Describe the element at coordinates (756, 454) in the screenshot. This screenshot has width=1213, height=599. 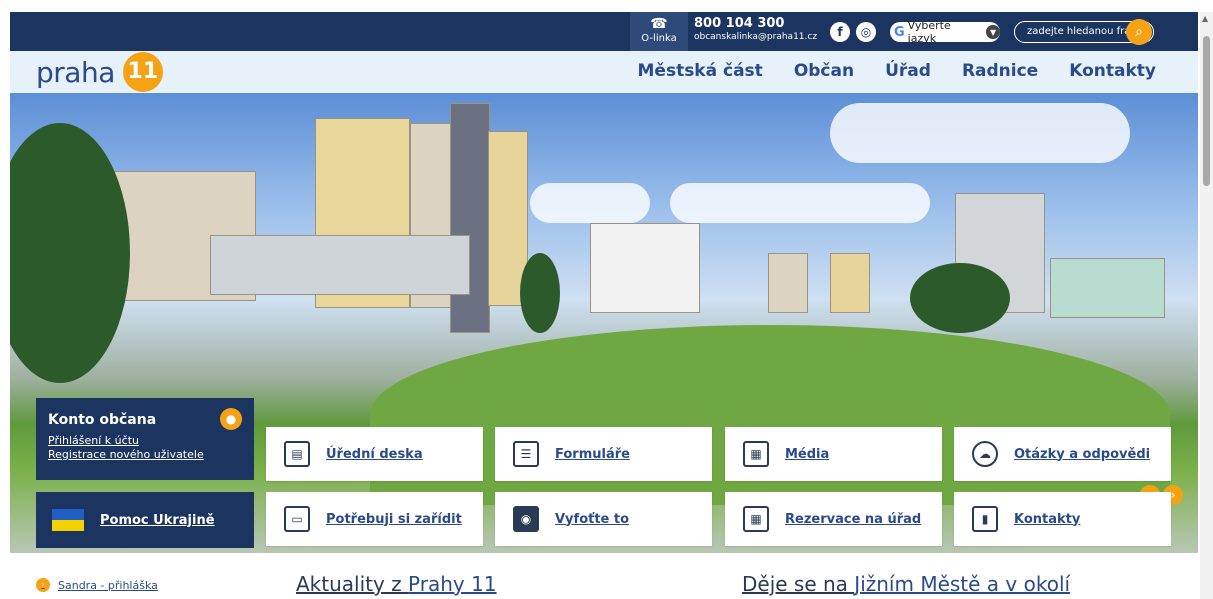
I see `newspaper-icon: ▦` at that location.